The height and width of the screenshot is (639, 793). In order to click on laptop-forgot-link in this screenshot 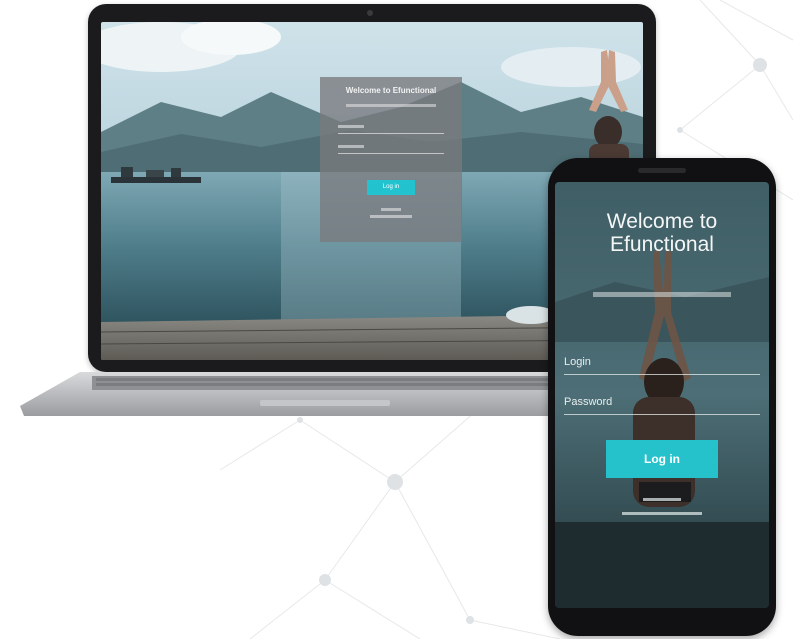, I will do `click(391, 209)`.